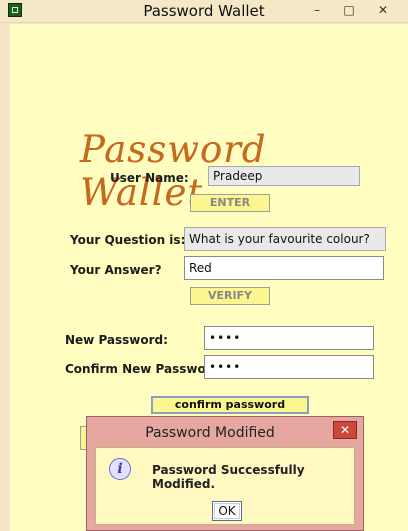 This screenshot has width=408, height=531. I want to click on new-password-input: ••••, so click(289, 338).